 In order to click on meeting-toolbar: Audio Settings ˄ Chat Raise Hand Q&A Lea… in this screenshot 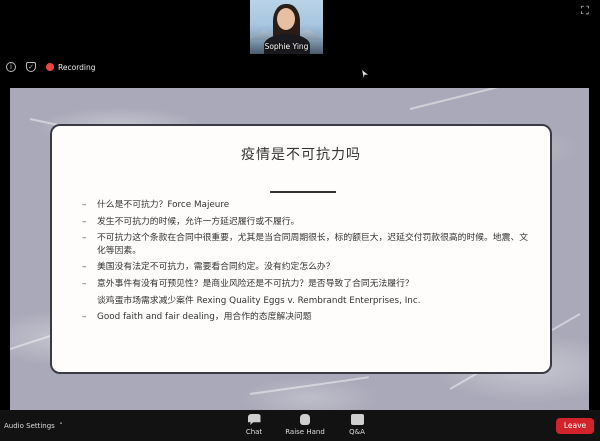, I will do `click(300, 425)`.